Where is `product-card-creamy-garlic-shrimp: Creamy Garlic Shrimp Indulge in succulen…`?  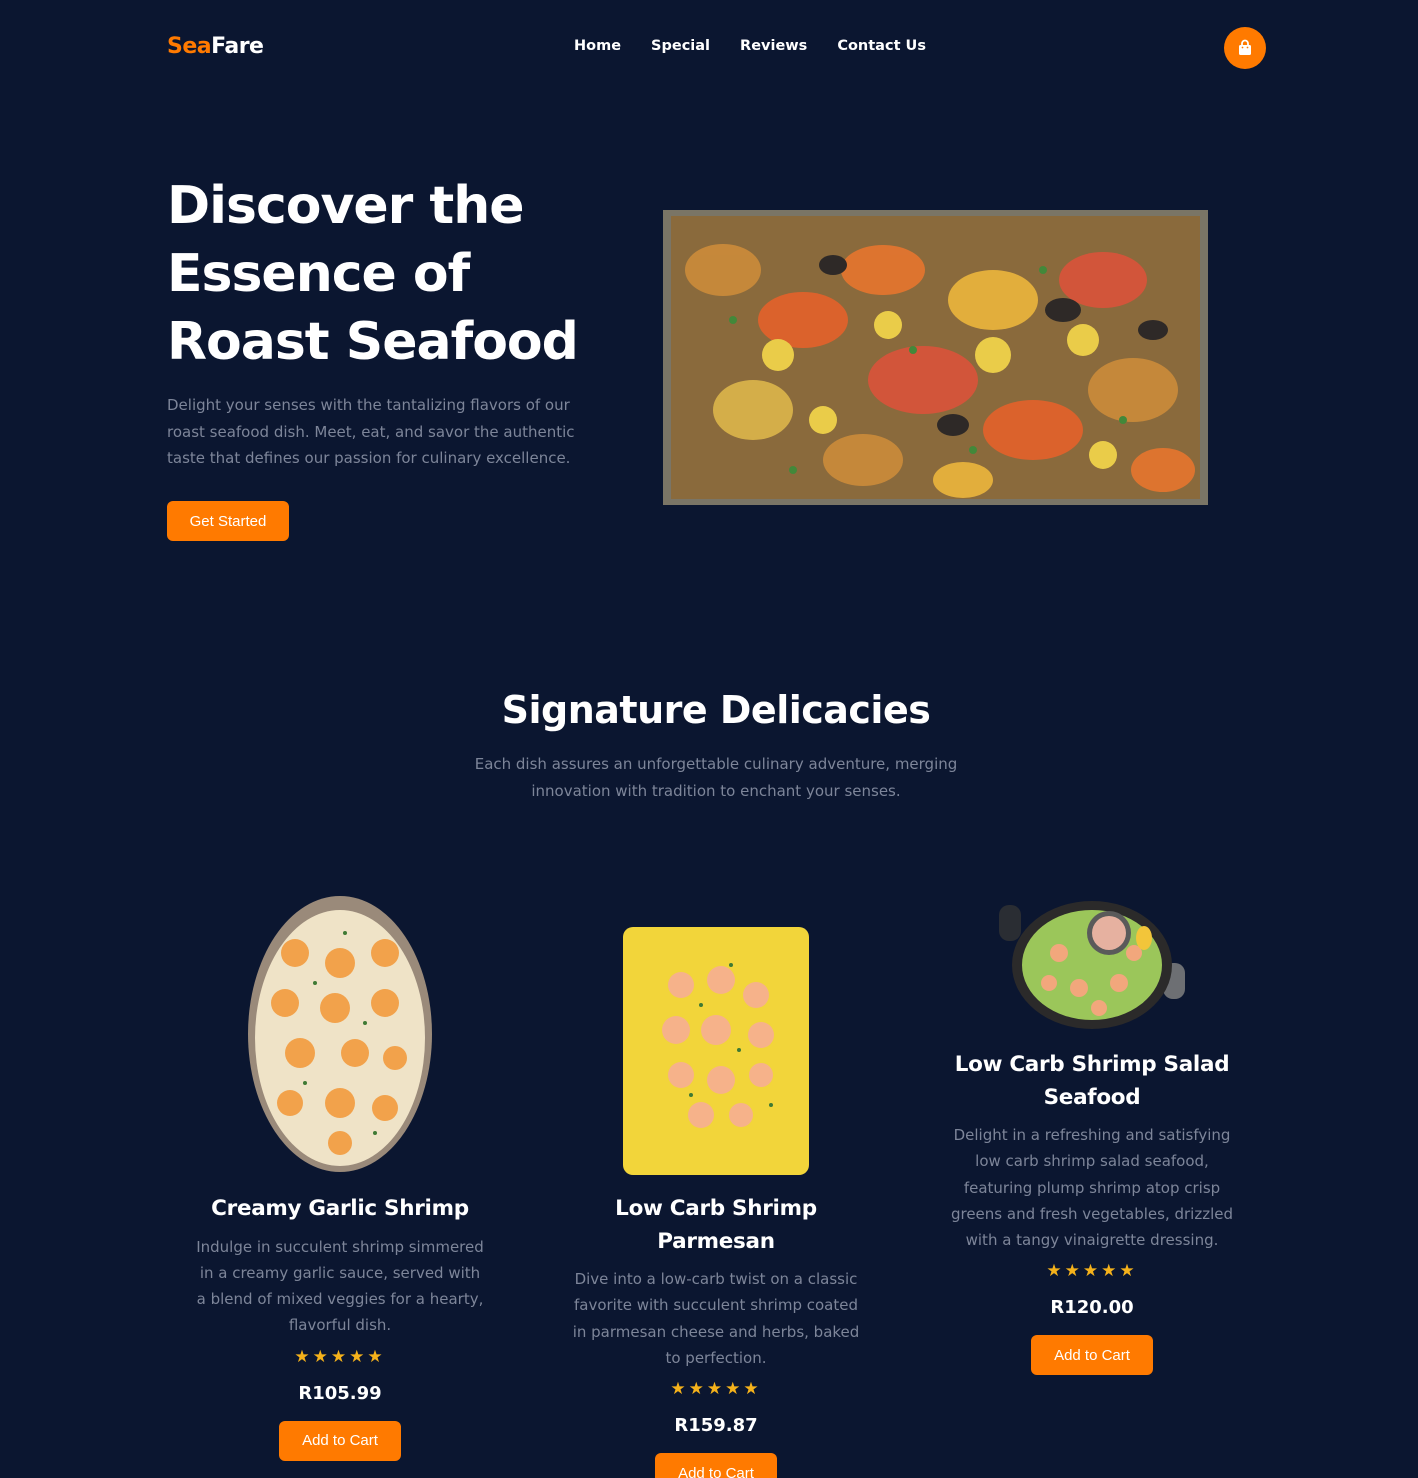
product-card-creamy-garlic-shrimp: Creamy Garlic Shrimp Indulge in succulen… is located at coordinates (340, 1177).